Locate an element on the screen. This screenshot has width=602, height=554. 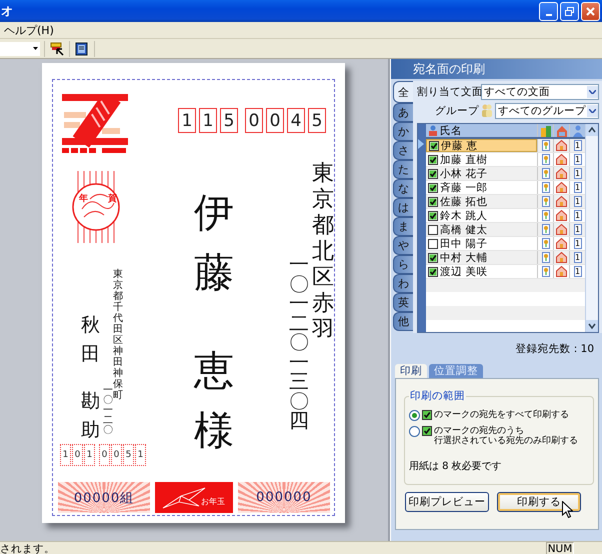
status-message: されます。 is located at coordinates (27, 548).